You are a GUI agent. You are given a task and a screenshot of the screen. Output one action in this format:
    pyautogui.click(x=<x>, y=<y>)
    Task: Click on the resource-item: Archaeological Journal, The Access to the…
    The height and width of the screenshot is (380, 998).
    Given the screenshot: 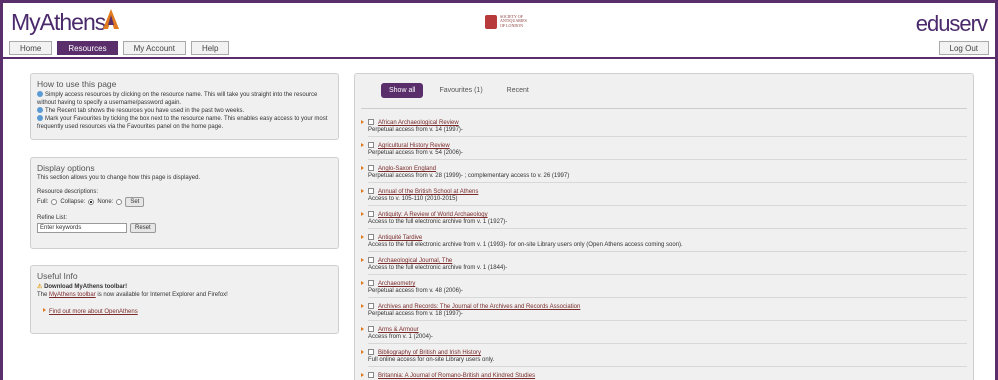 What is the action you would take?
    pyautogui.click(x=664, y=266)
    